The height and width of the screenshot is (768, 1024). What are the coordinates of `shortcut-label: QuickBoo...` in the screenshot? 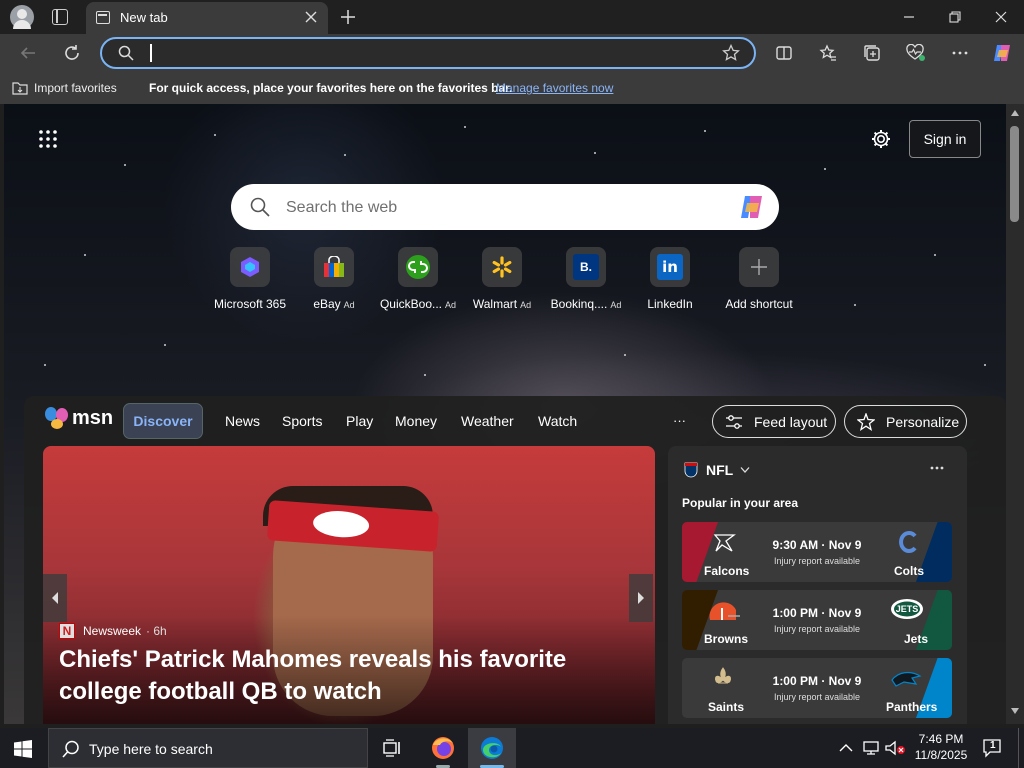 It's located at (410, 304).